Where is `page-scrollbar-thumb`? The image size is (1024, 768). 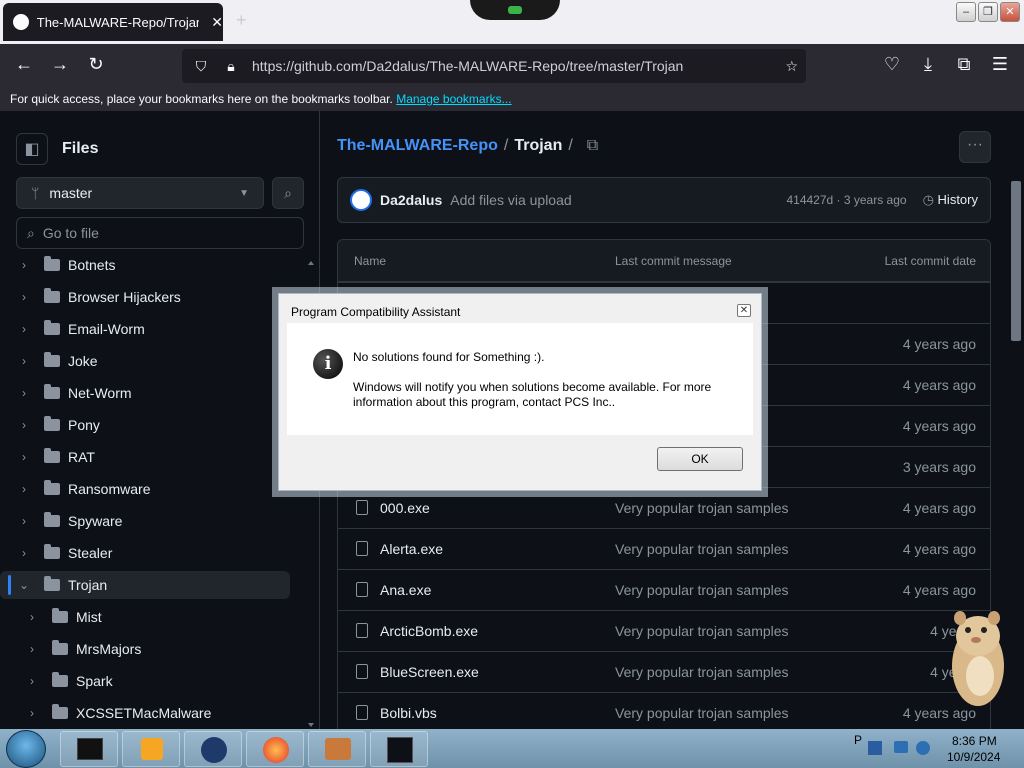 page-scrollbar-thumb is located at coordinates (1016, 261).